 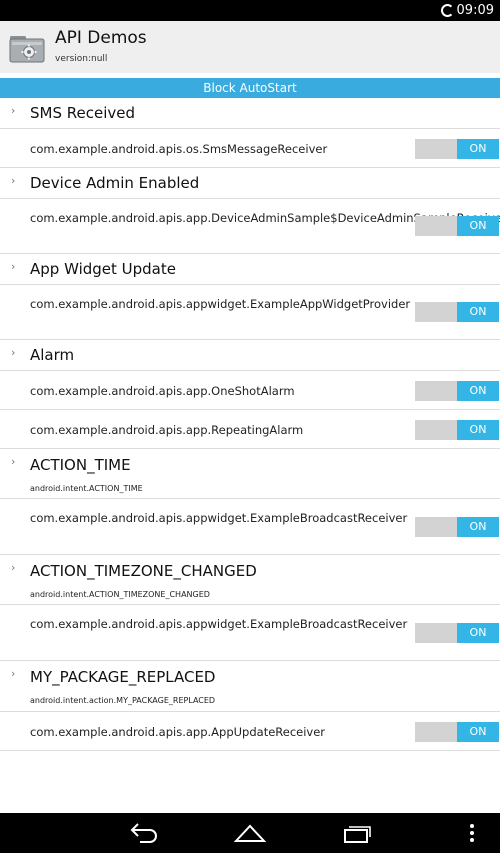 What do you see at coordinates (250, 47) in the screenshot?
I see `action-bar: API Demos version:null` at bounding box center [250, 47].